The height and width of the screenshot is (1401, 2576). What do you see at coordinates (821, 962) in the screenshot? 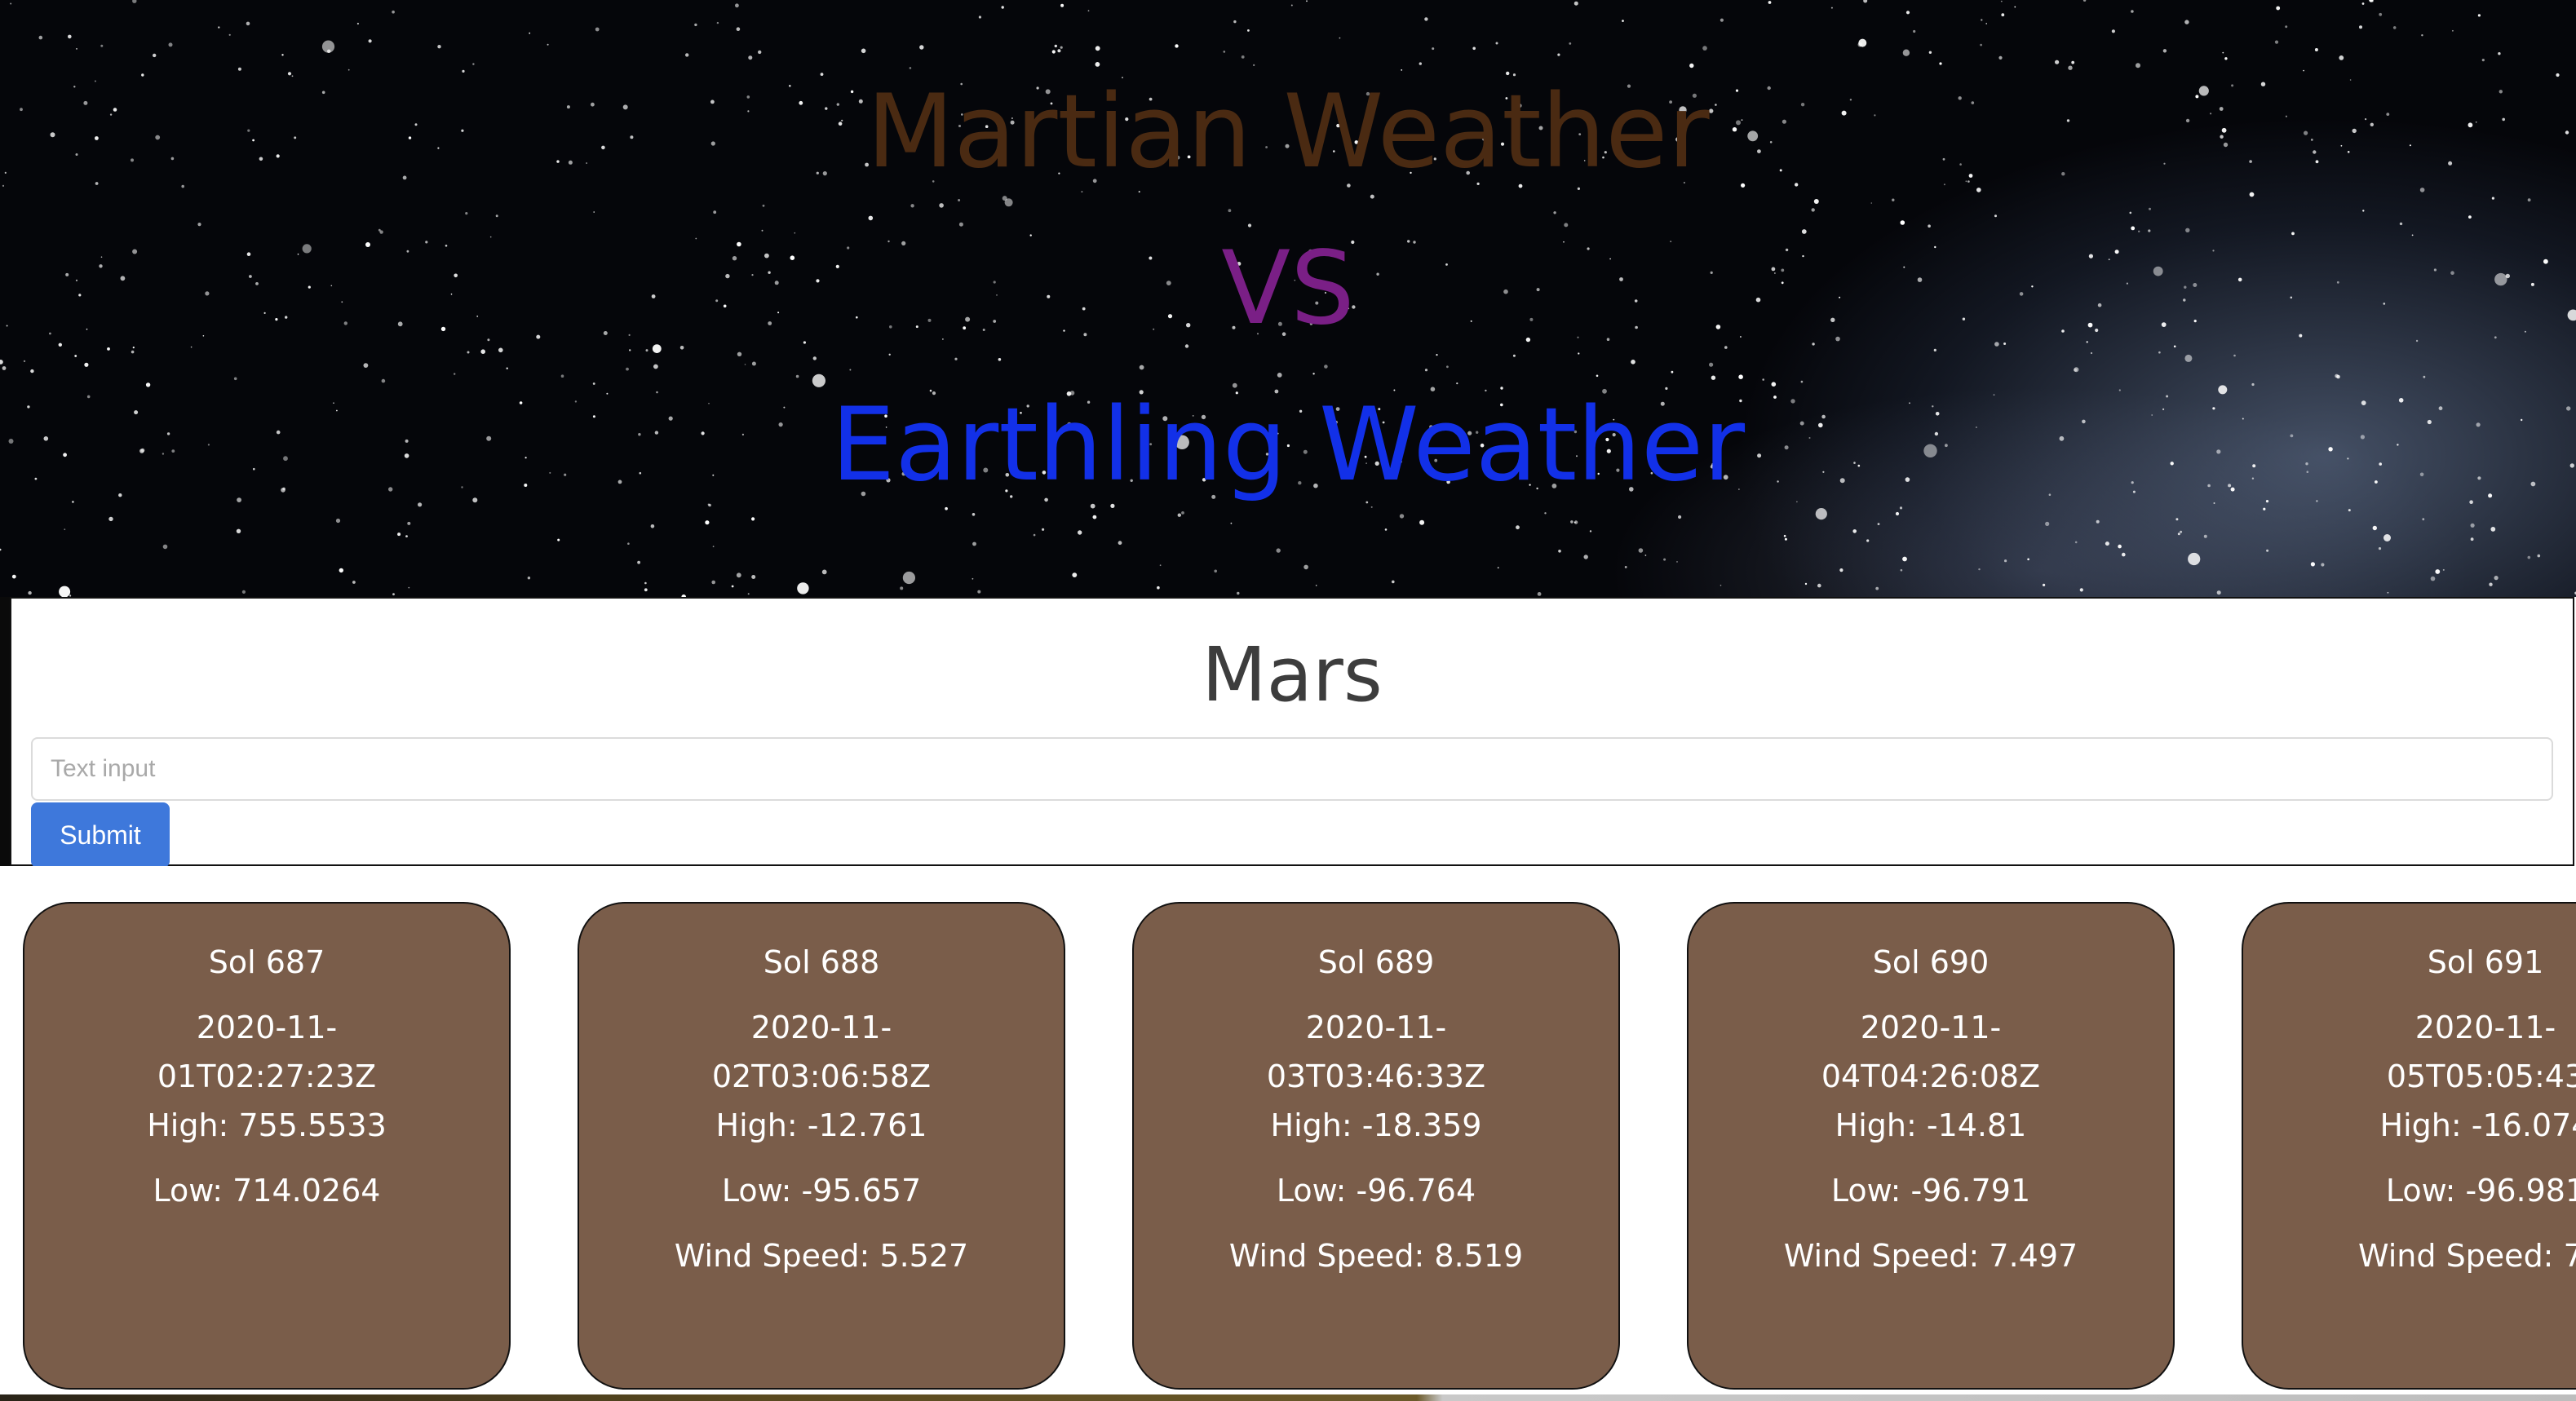
I see `sol-label: Sol 688` at bounding box center [821, 962].